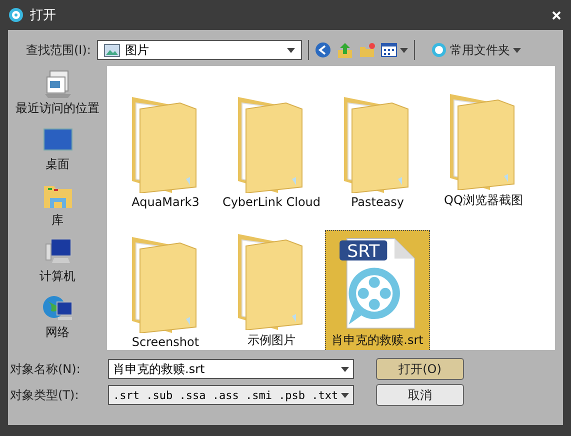 This screenshot has height=436, width=571. Describe the element at coordinates (388, 50) in the screenshot. I see `grid-view-icon` at that location.